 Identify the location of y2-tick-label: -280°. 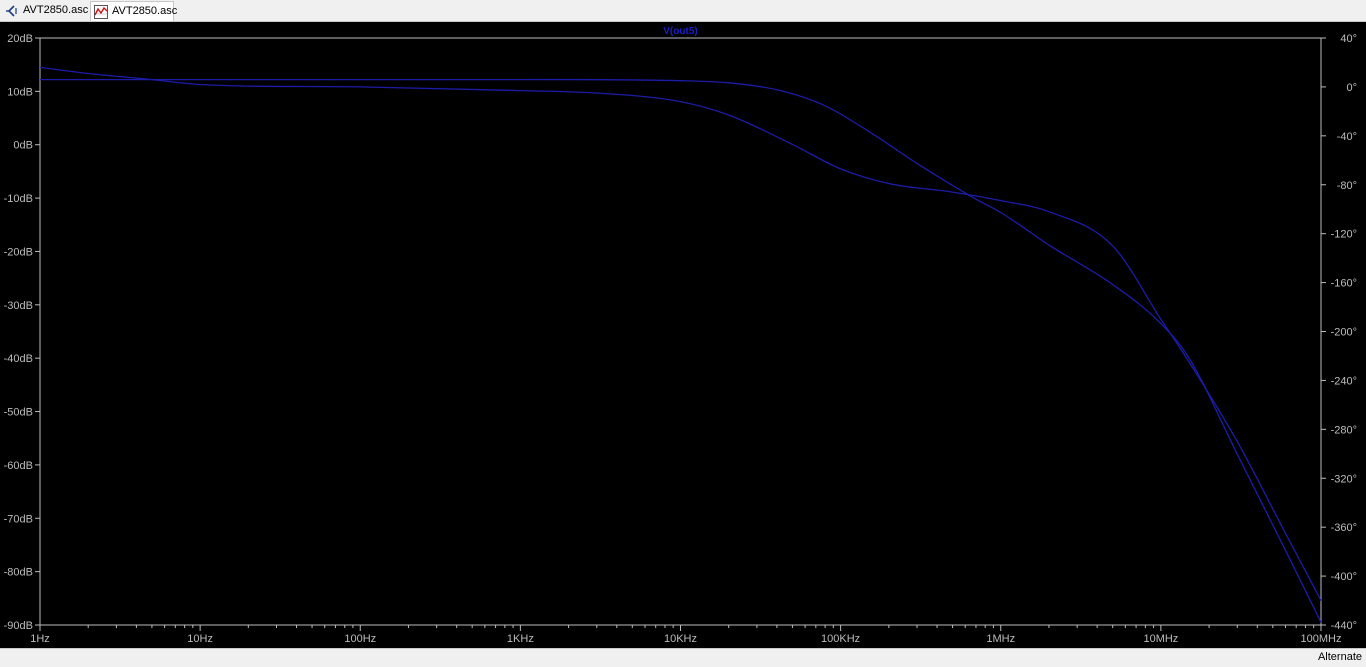
(1344, 430).